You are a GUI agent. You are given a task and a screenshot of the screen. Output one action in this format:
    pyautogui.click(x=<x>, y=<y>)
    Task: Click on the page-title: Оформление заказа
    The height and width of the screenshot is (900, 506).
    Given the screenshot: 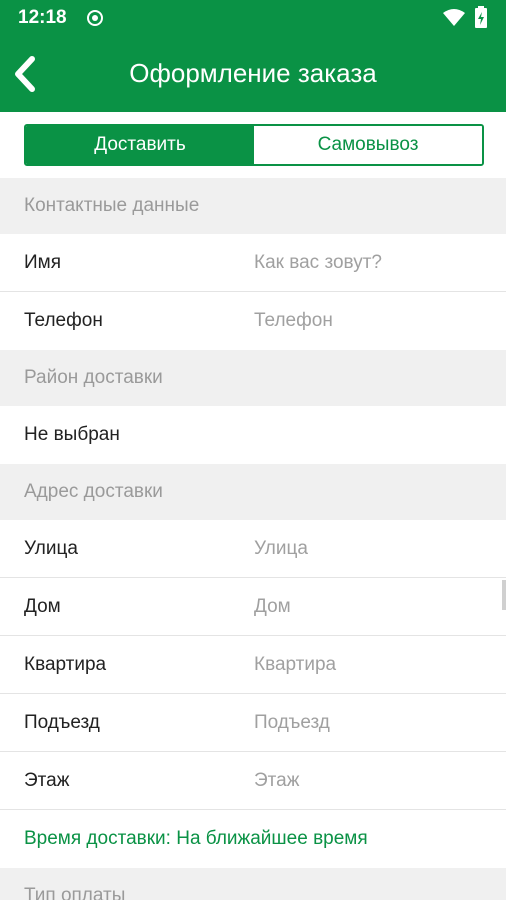 What is the action you would take?
    pyautogui.click(x=253, y=73)
    